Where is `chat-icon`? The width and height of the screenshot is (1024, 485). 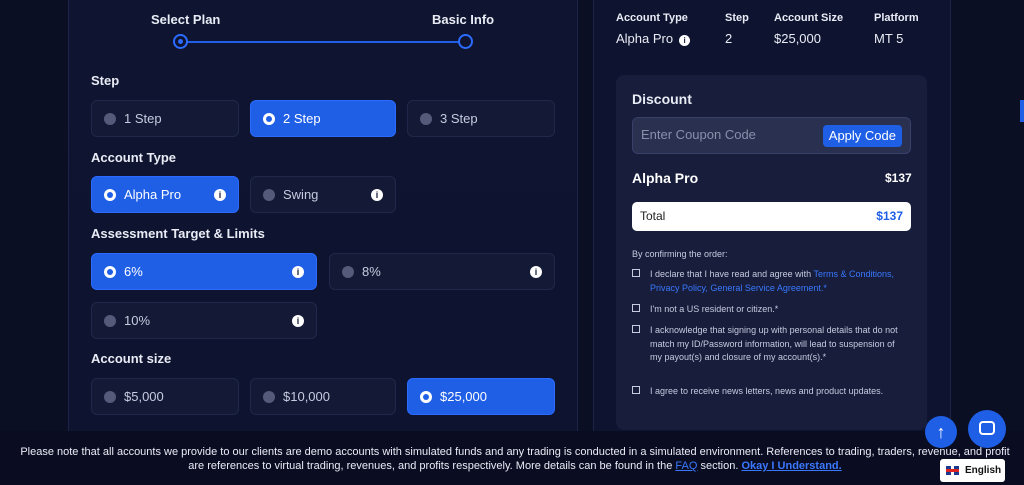 chat-icon is located at coordinates (987, 428).